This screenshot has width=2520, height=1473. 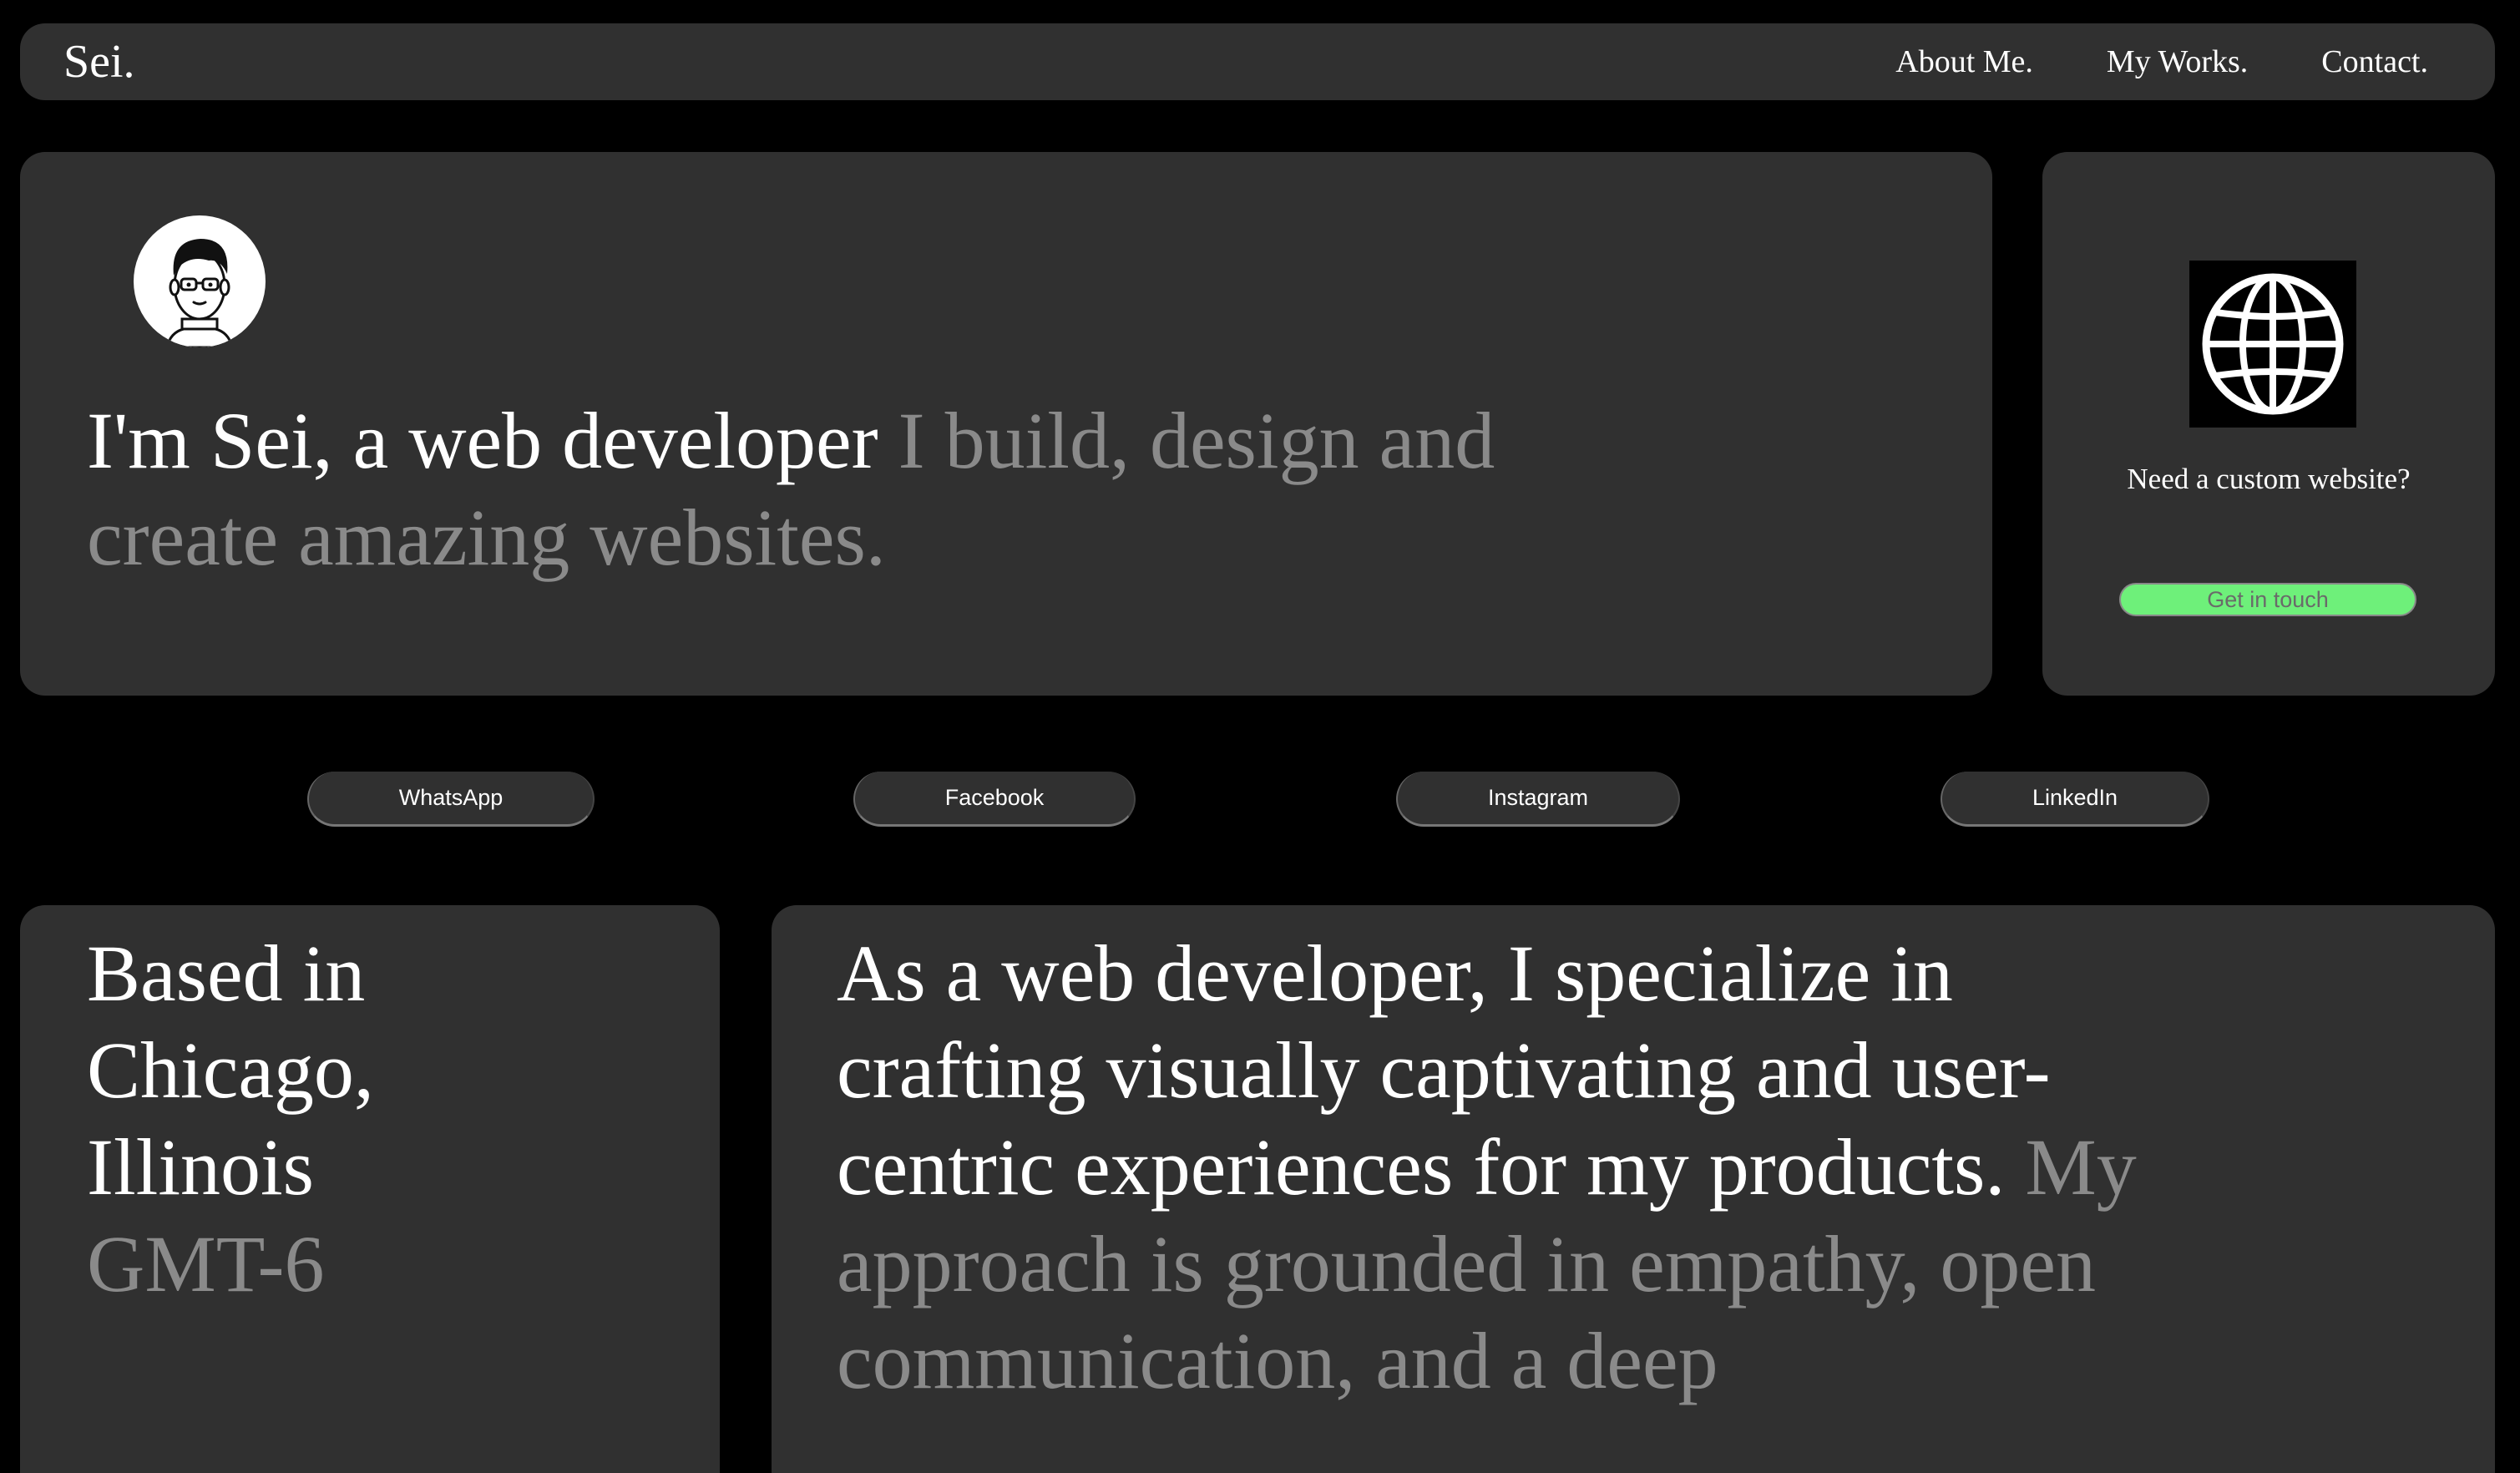 I want to click on nav-links: About Me. My Works. Contact., so click(x=2161, y=62).